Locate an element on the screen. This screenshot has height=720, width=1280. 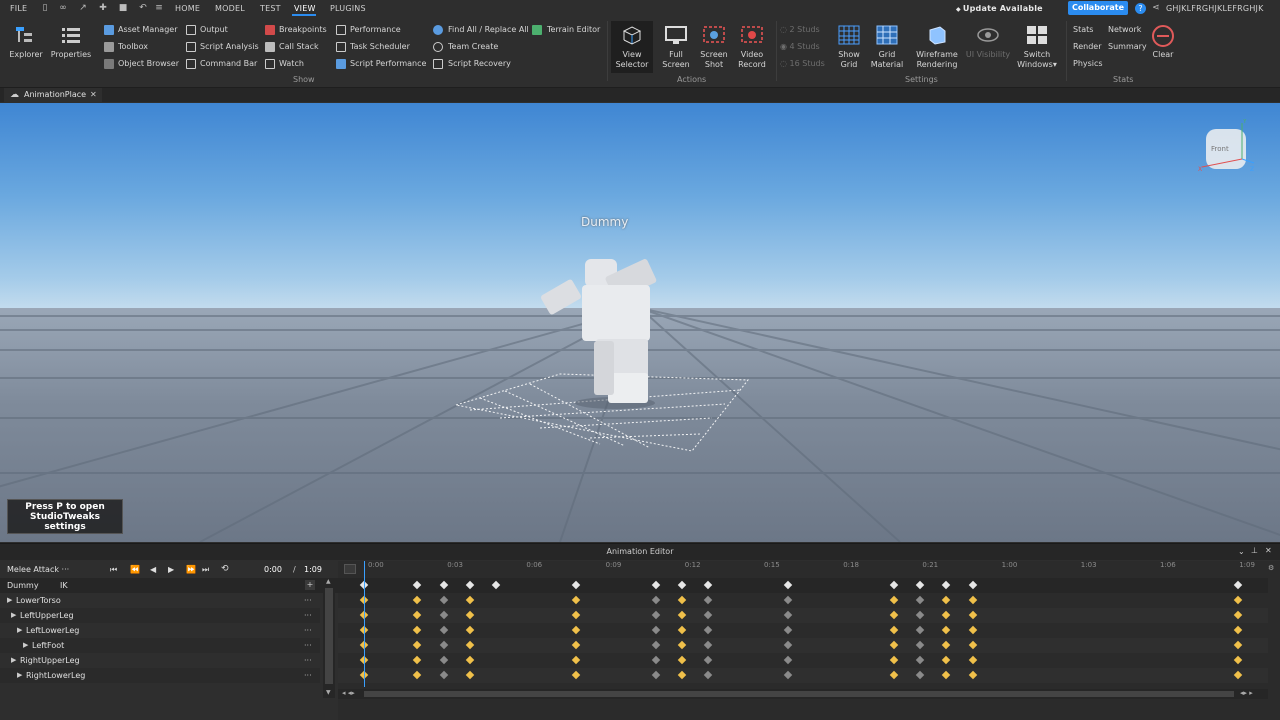
team-create-button: Team Create is located at coordinates (473, 46).